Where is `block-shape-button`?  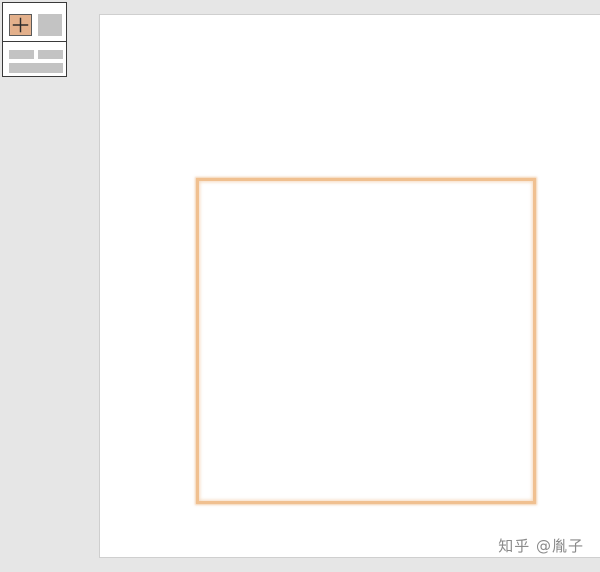
block-shape-button is located at coordinates (50, 25).